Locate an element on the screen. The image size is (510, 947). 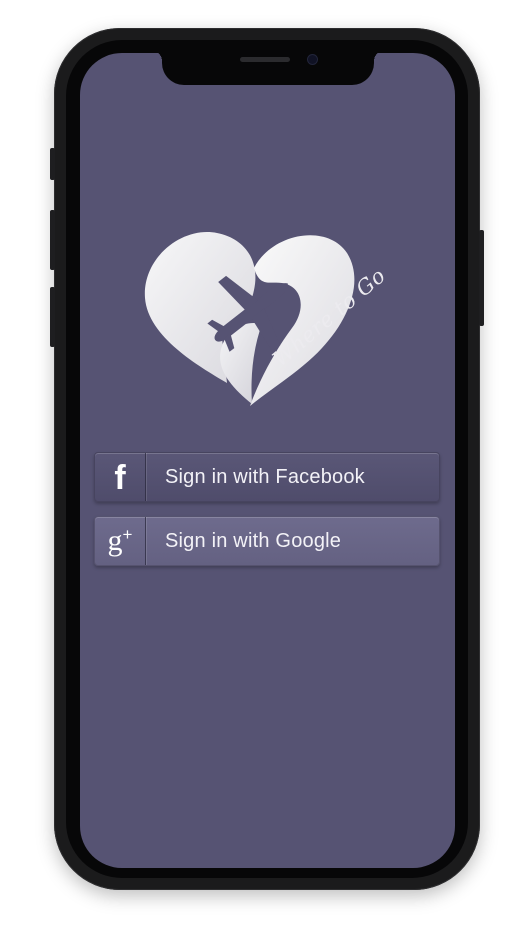
volume-up-button is located at coordinates (52, 240).